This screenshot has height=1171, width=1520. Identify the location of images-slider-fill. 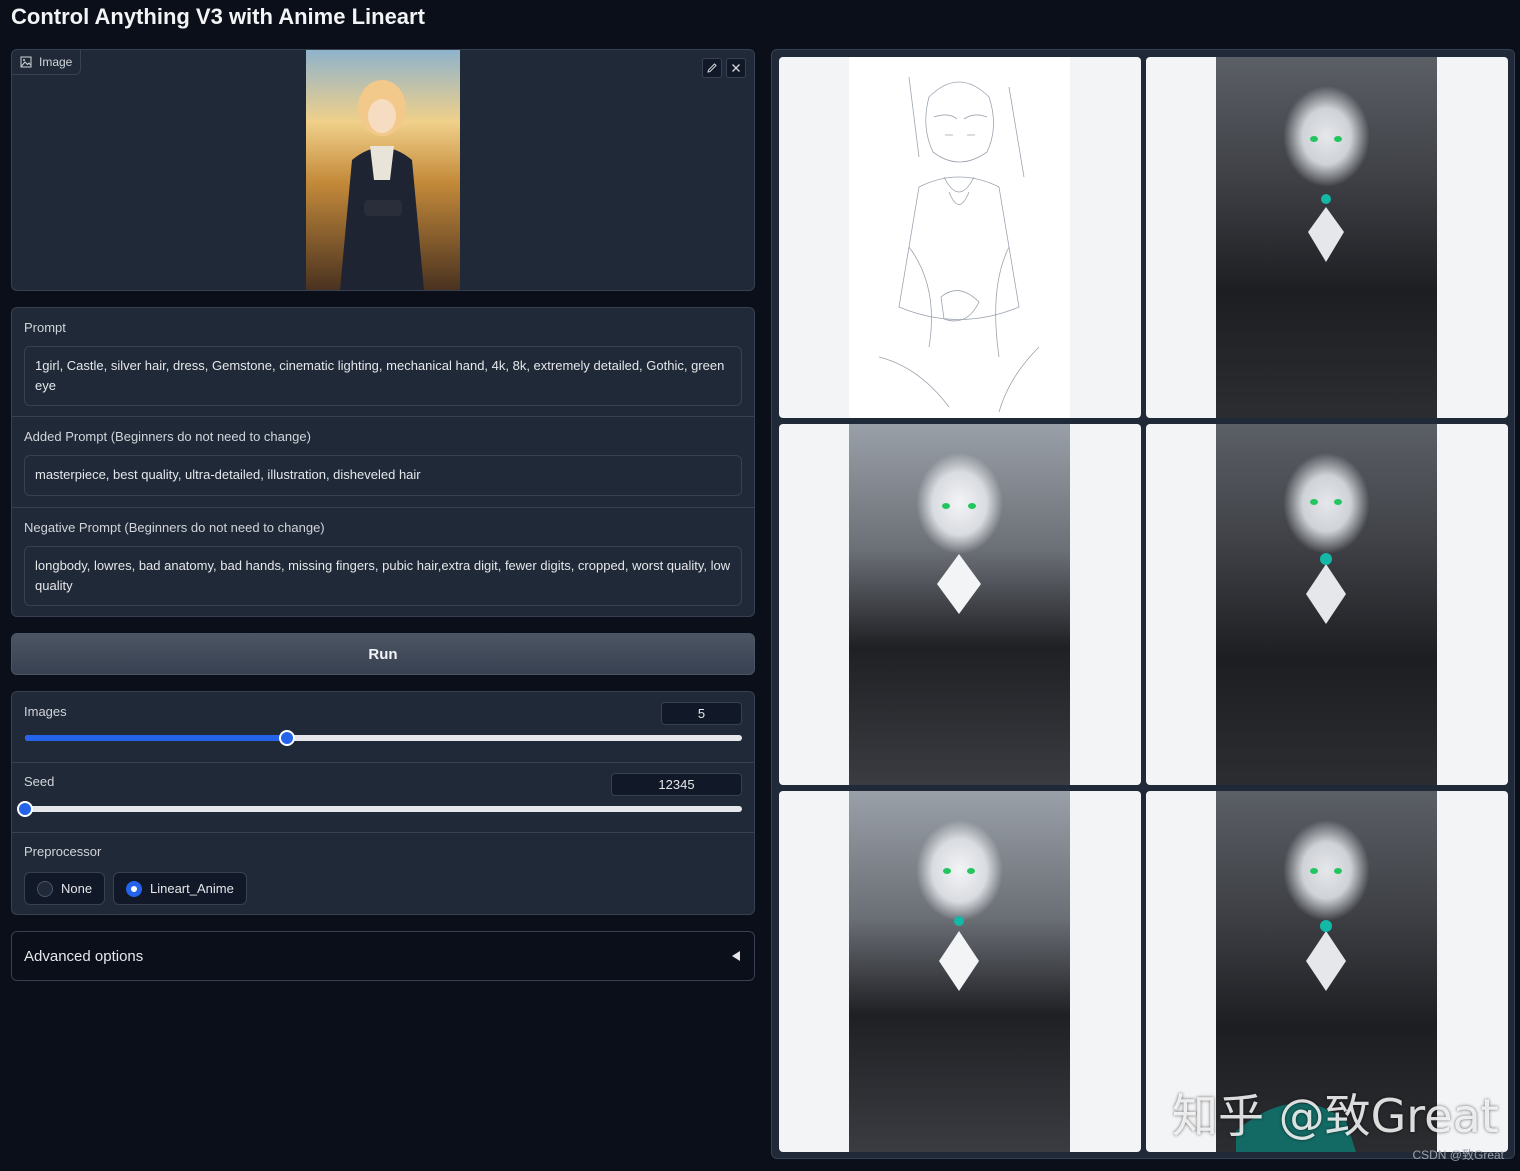
(156, 738).